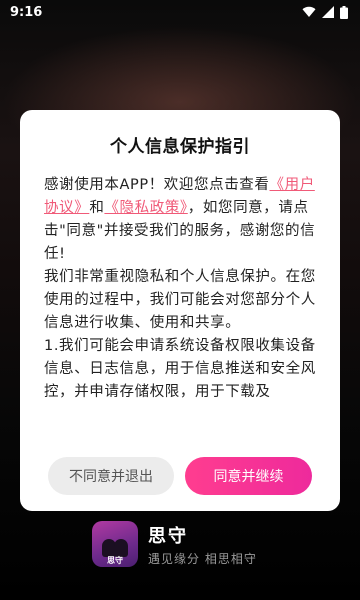 The image size is (360, 600). Describe the element at coordinates (248, 476) in the screenshot. I see `agree-continue-button: 同意并继续` at that location.